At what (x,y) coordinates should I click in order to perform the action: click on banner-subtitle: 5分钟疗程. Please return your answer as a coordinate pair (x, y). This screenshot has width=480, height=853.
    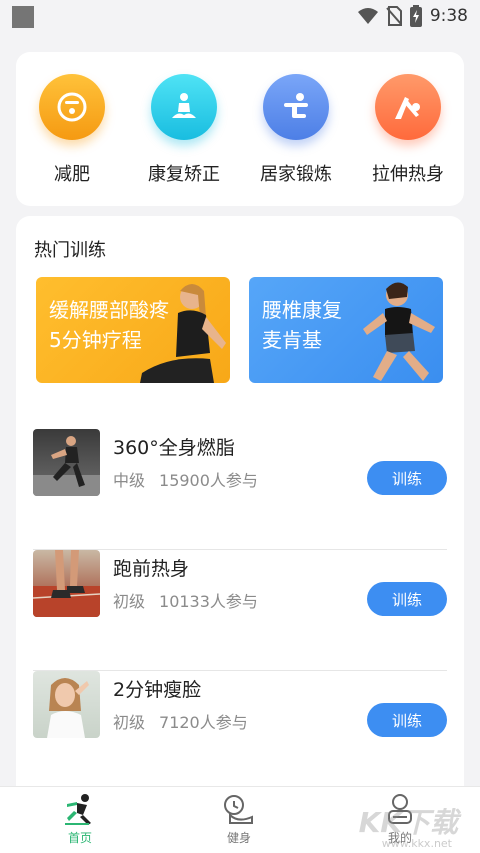
    Looking at the image, I should click on (95, 340).